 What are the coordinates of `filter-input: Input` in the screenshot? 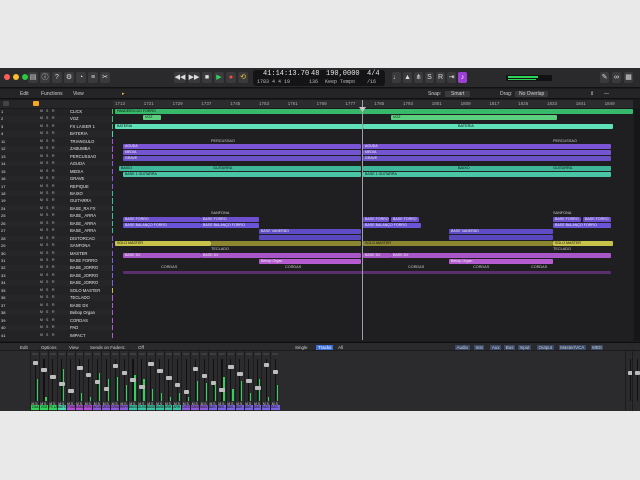 It's located at (525, 347).